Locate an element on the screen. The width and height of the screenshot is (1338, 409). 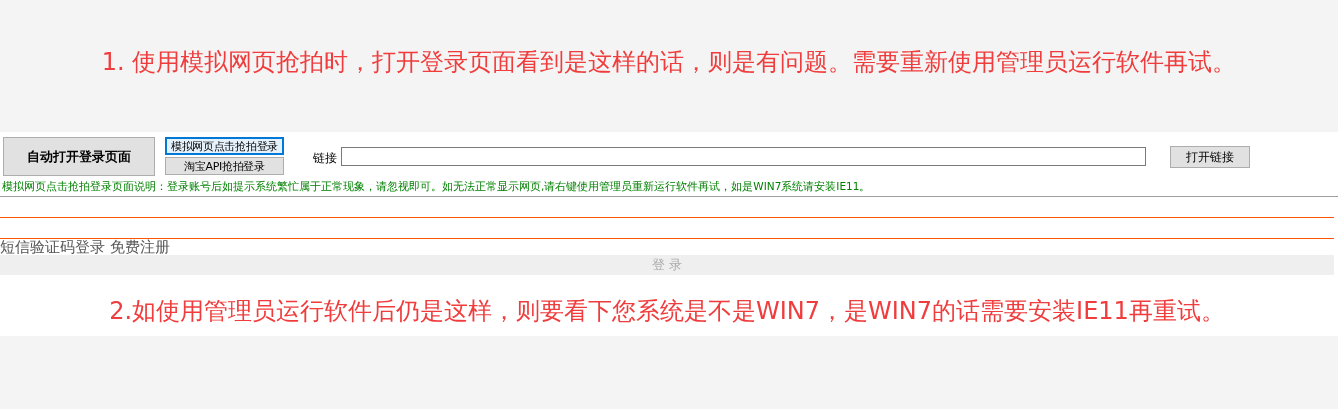
link-label: 链接 is located at coordinates (325, 158).